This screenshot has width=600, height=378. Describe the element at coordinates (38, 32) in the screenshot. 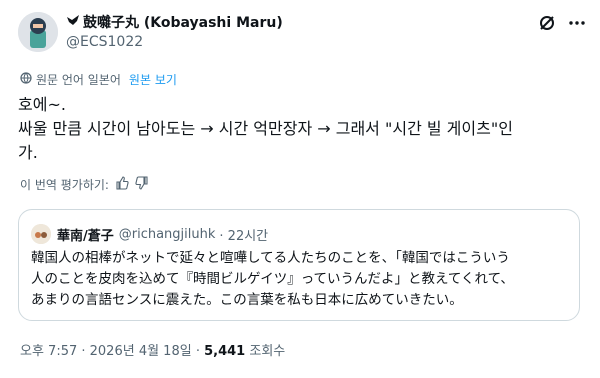

I see `author-avatar` at that location.